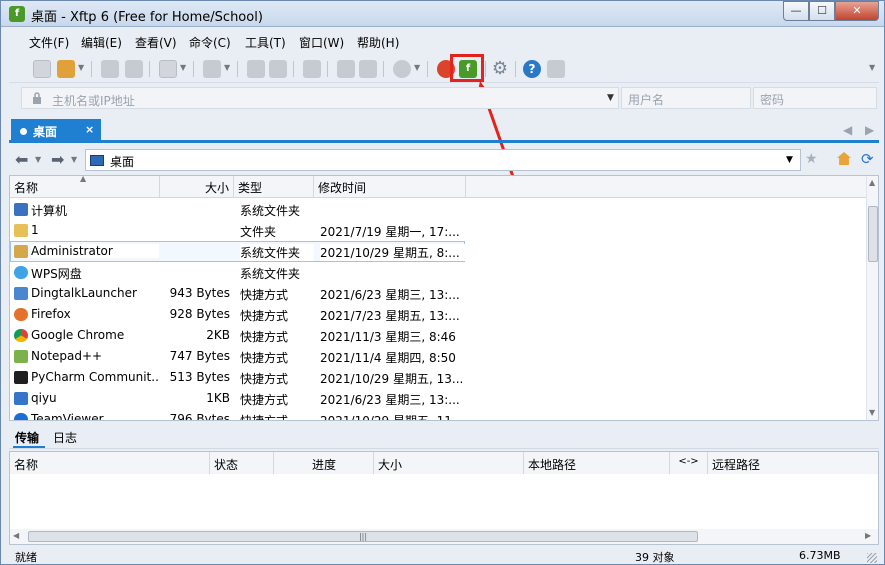 This screenshot has height=565, width=885. I want to click on minimize-button: —, so click(796, 11).